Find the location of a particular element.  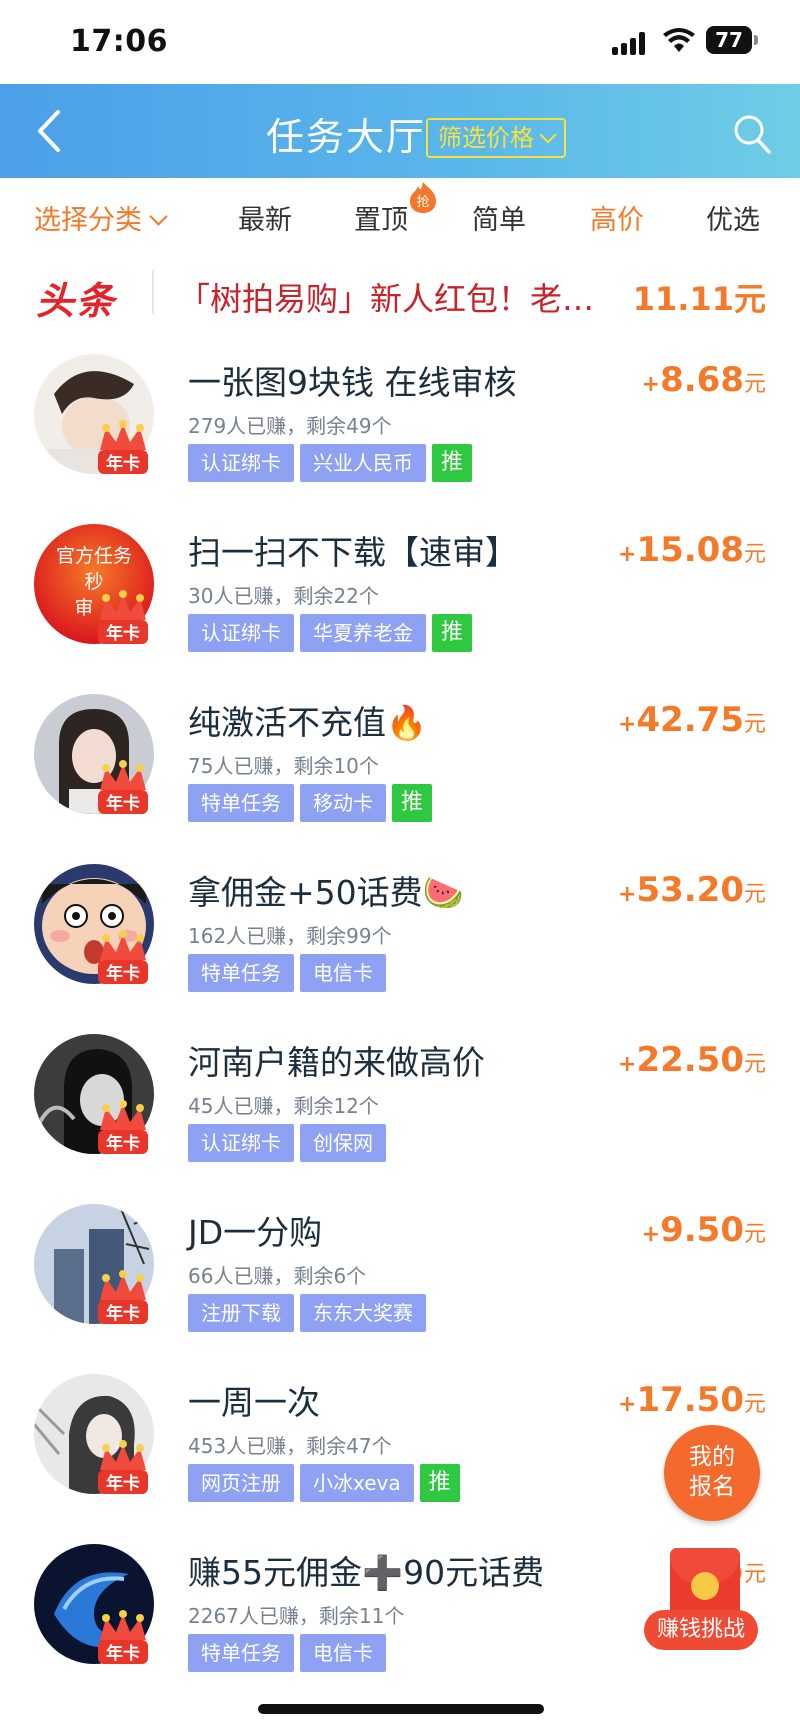

task-tag: 网页注册 is located at coordinates (241, 1483).